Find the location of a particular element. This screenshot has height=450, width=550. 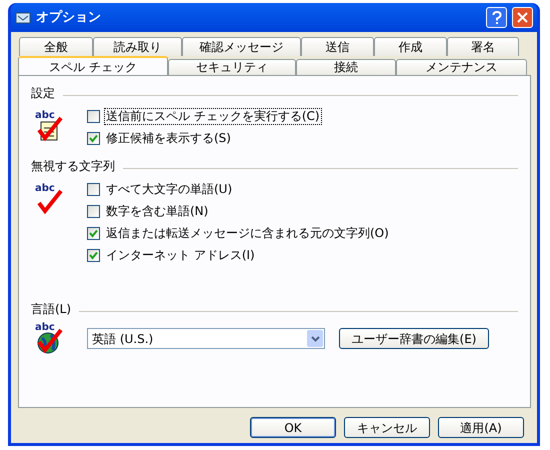

dialog-button: OK is located at coordinates (293, 427).